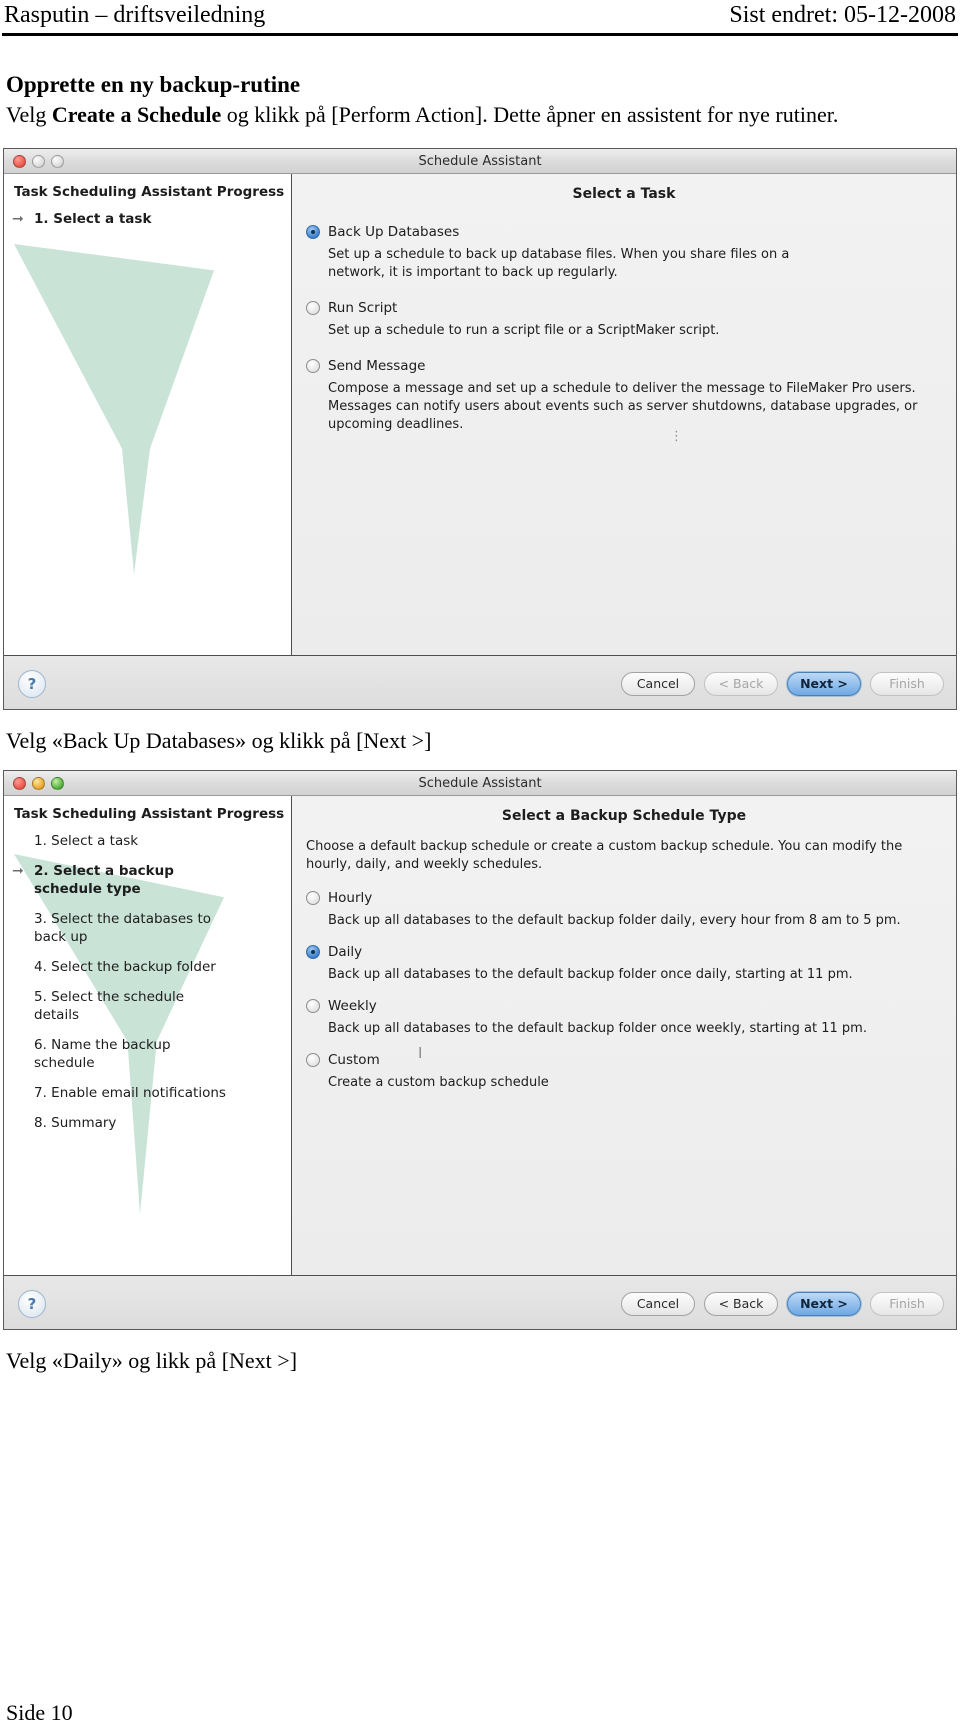 This screenshot has width=960, height=1736. Describe the element at coordinates (420, 1053) in the screenshot. I see `text-cursor-icon: I` at that location.